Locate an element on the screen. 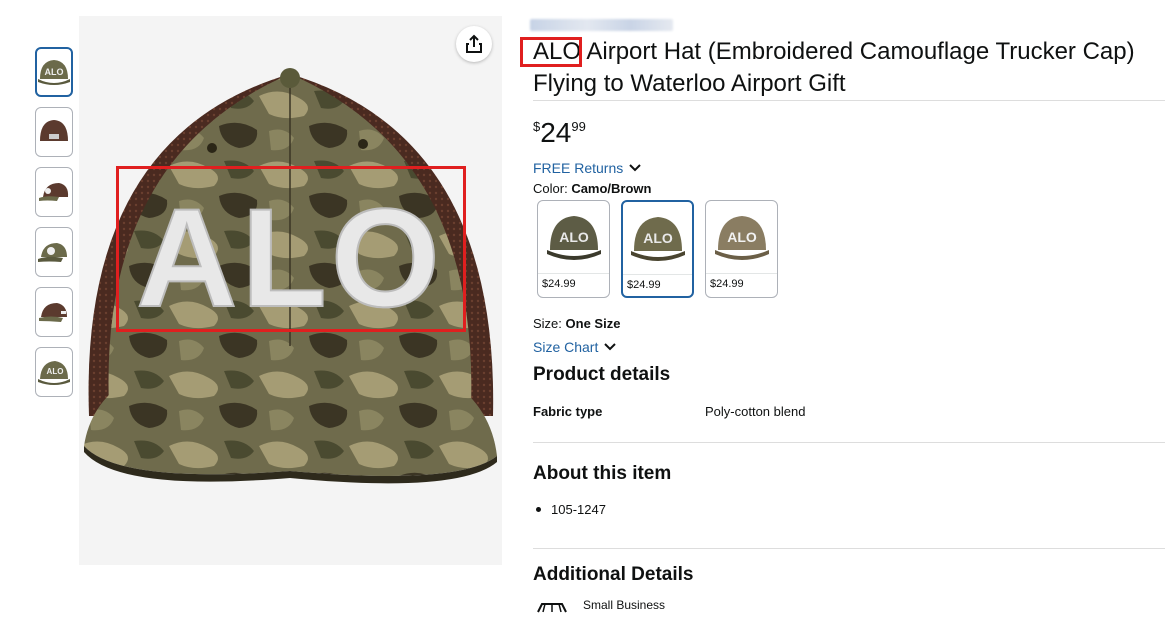 This screenshot has width=1165, height=618. cap-front-image: ALO is located at coordinates (54, 72).